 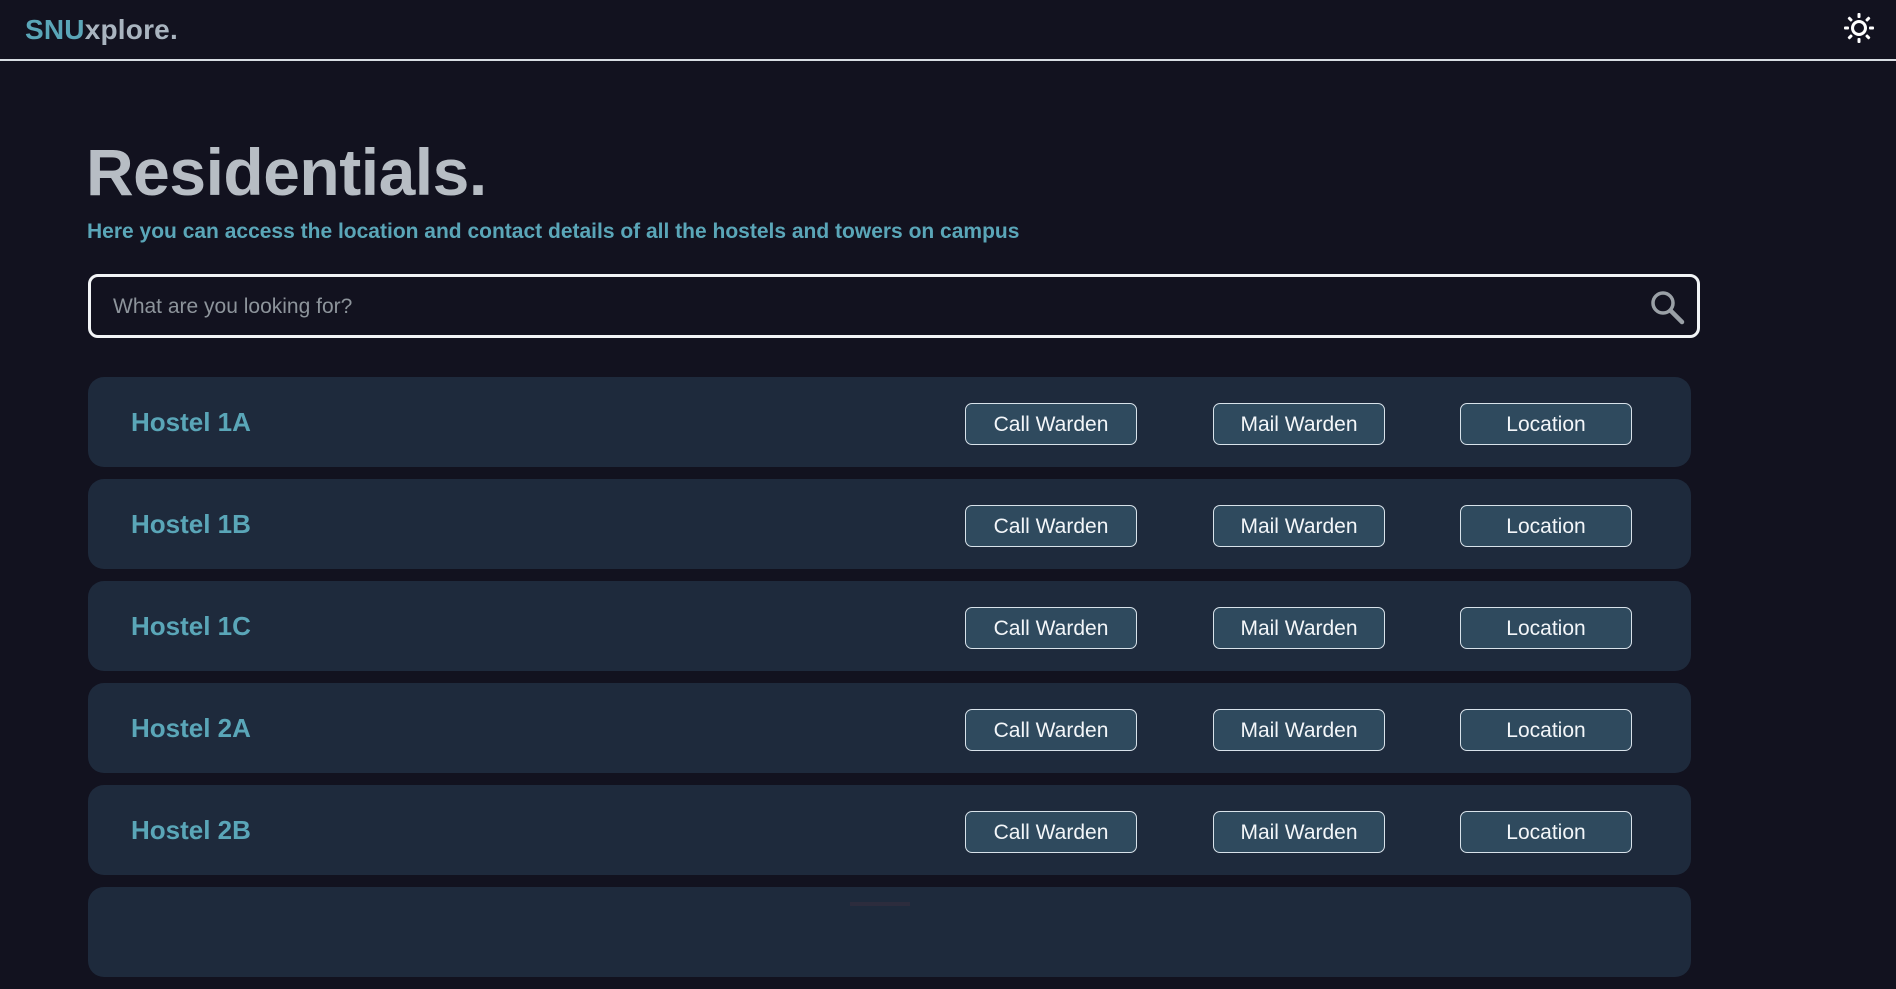 What do you see at coordinates (948, 30) in the screenshot?
I see `top-navbar: SNUxplore.` at bounding box center [948, 30].